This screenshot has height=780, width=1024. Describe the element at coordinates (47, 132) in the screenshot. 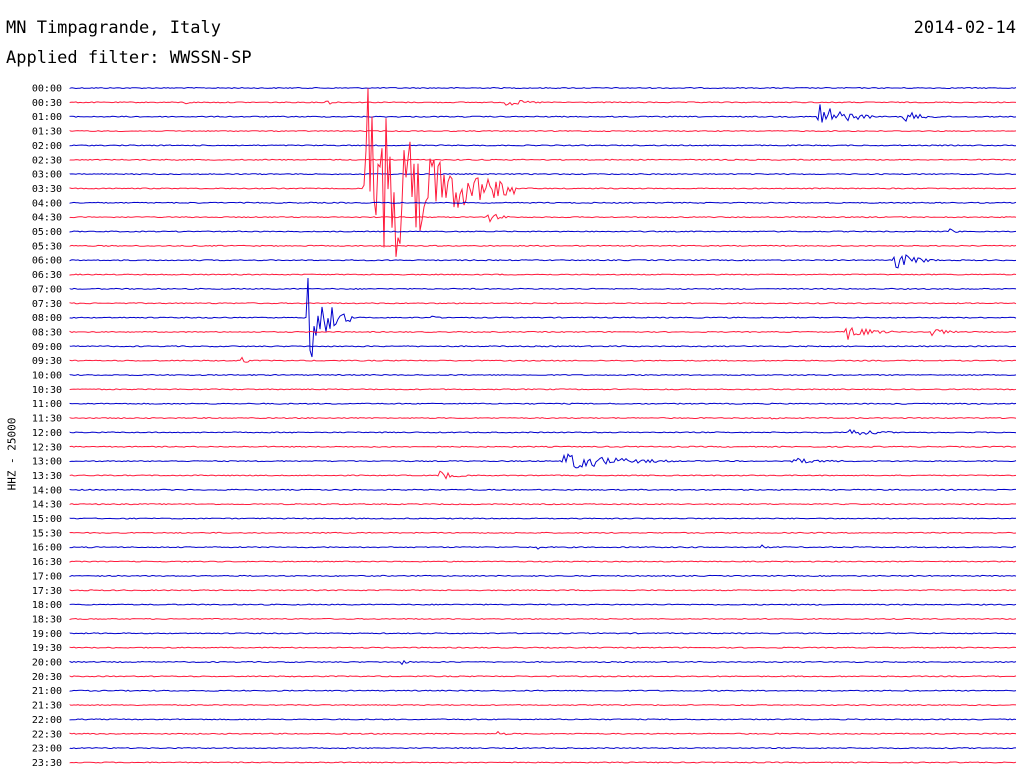

I see `row-time-label: 01:30` at that location.